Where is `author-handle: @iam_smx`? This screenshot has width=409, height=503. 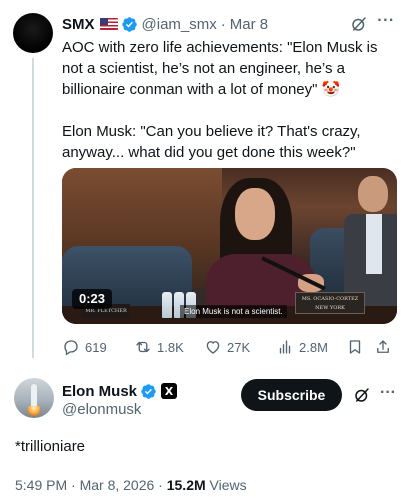 author-handle: @iam_smx is located at coordinates (179, 24).